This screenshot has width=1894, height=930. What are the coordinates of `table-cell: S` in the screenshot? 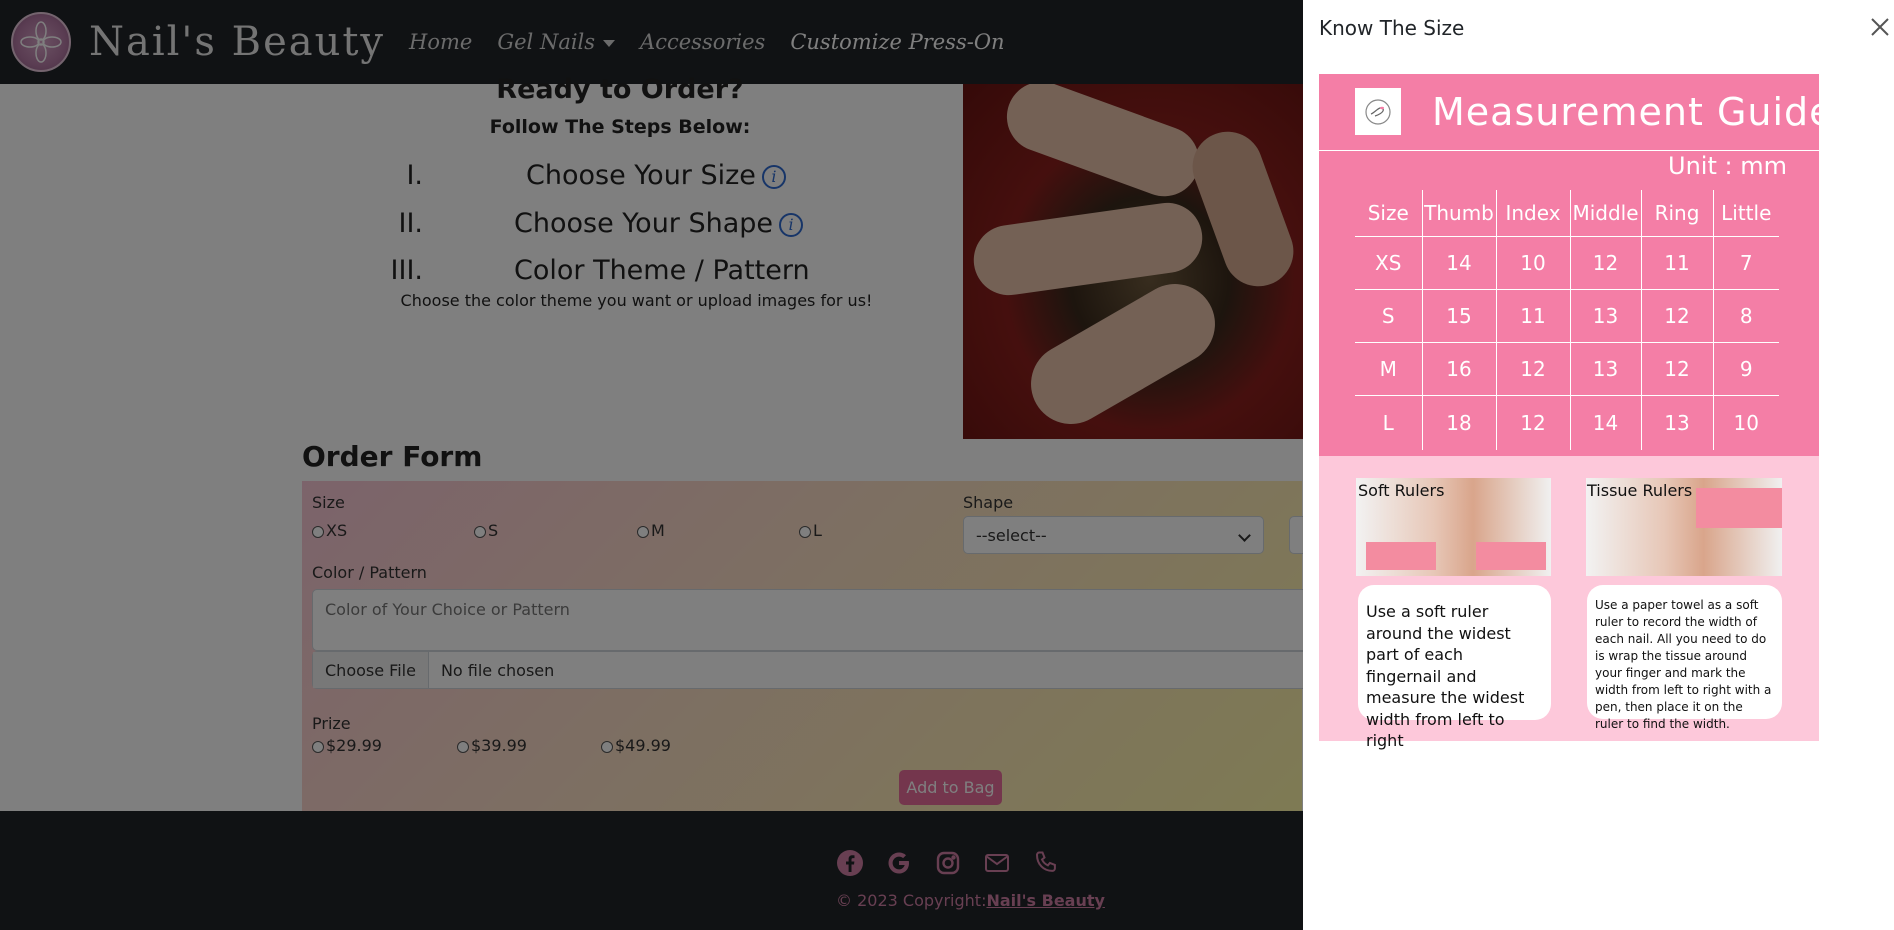 It's located at (1388, 316).